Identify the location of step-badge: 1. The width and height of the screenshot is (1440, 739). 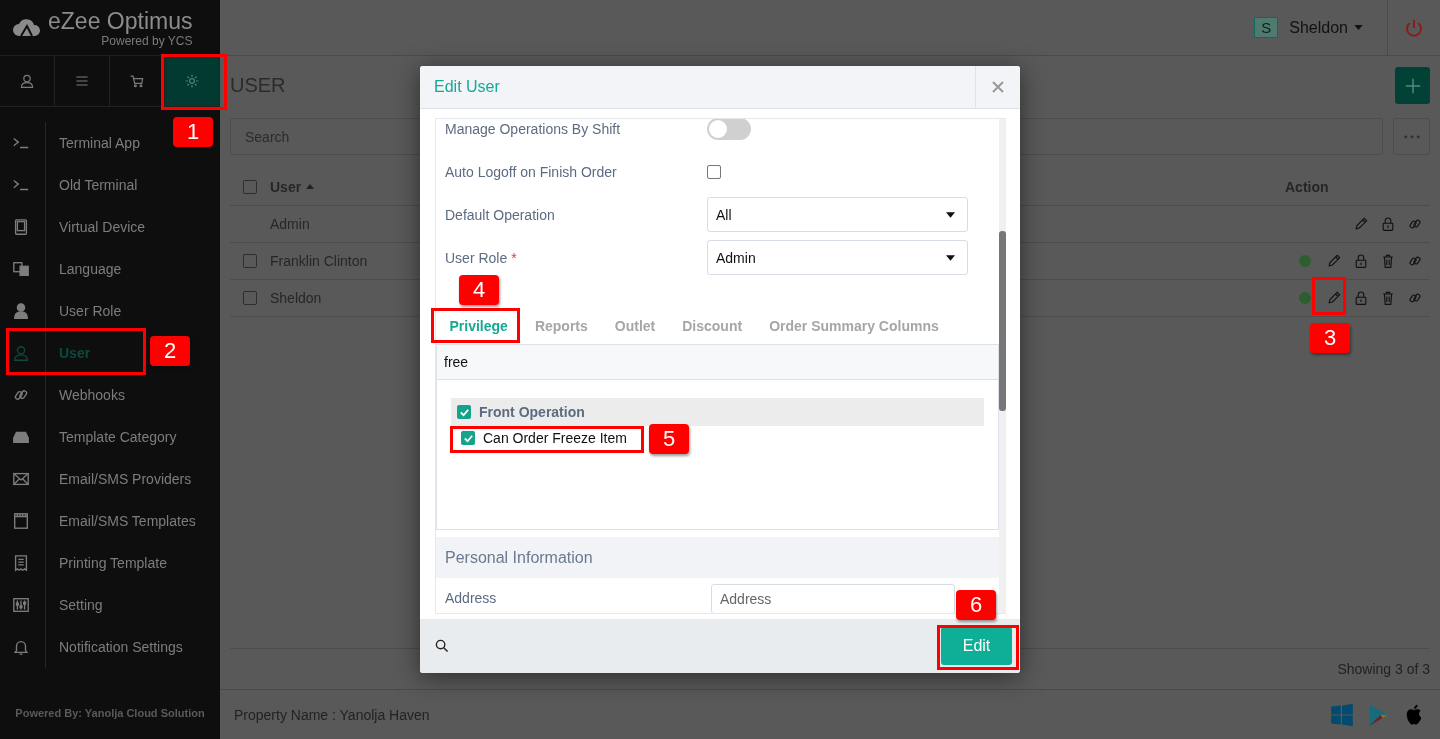
(193, 132).